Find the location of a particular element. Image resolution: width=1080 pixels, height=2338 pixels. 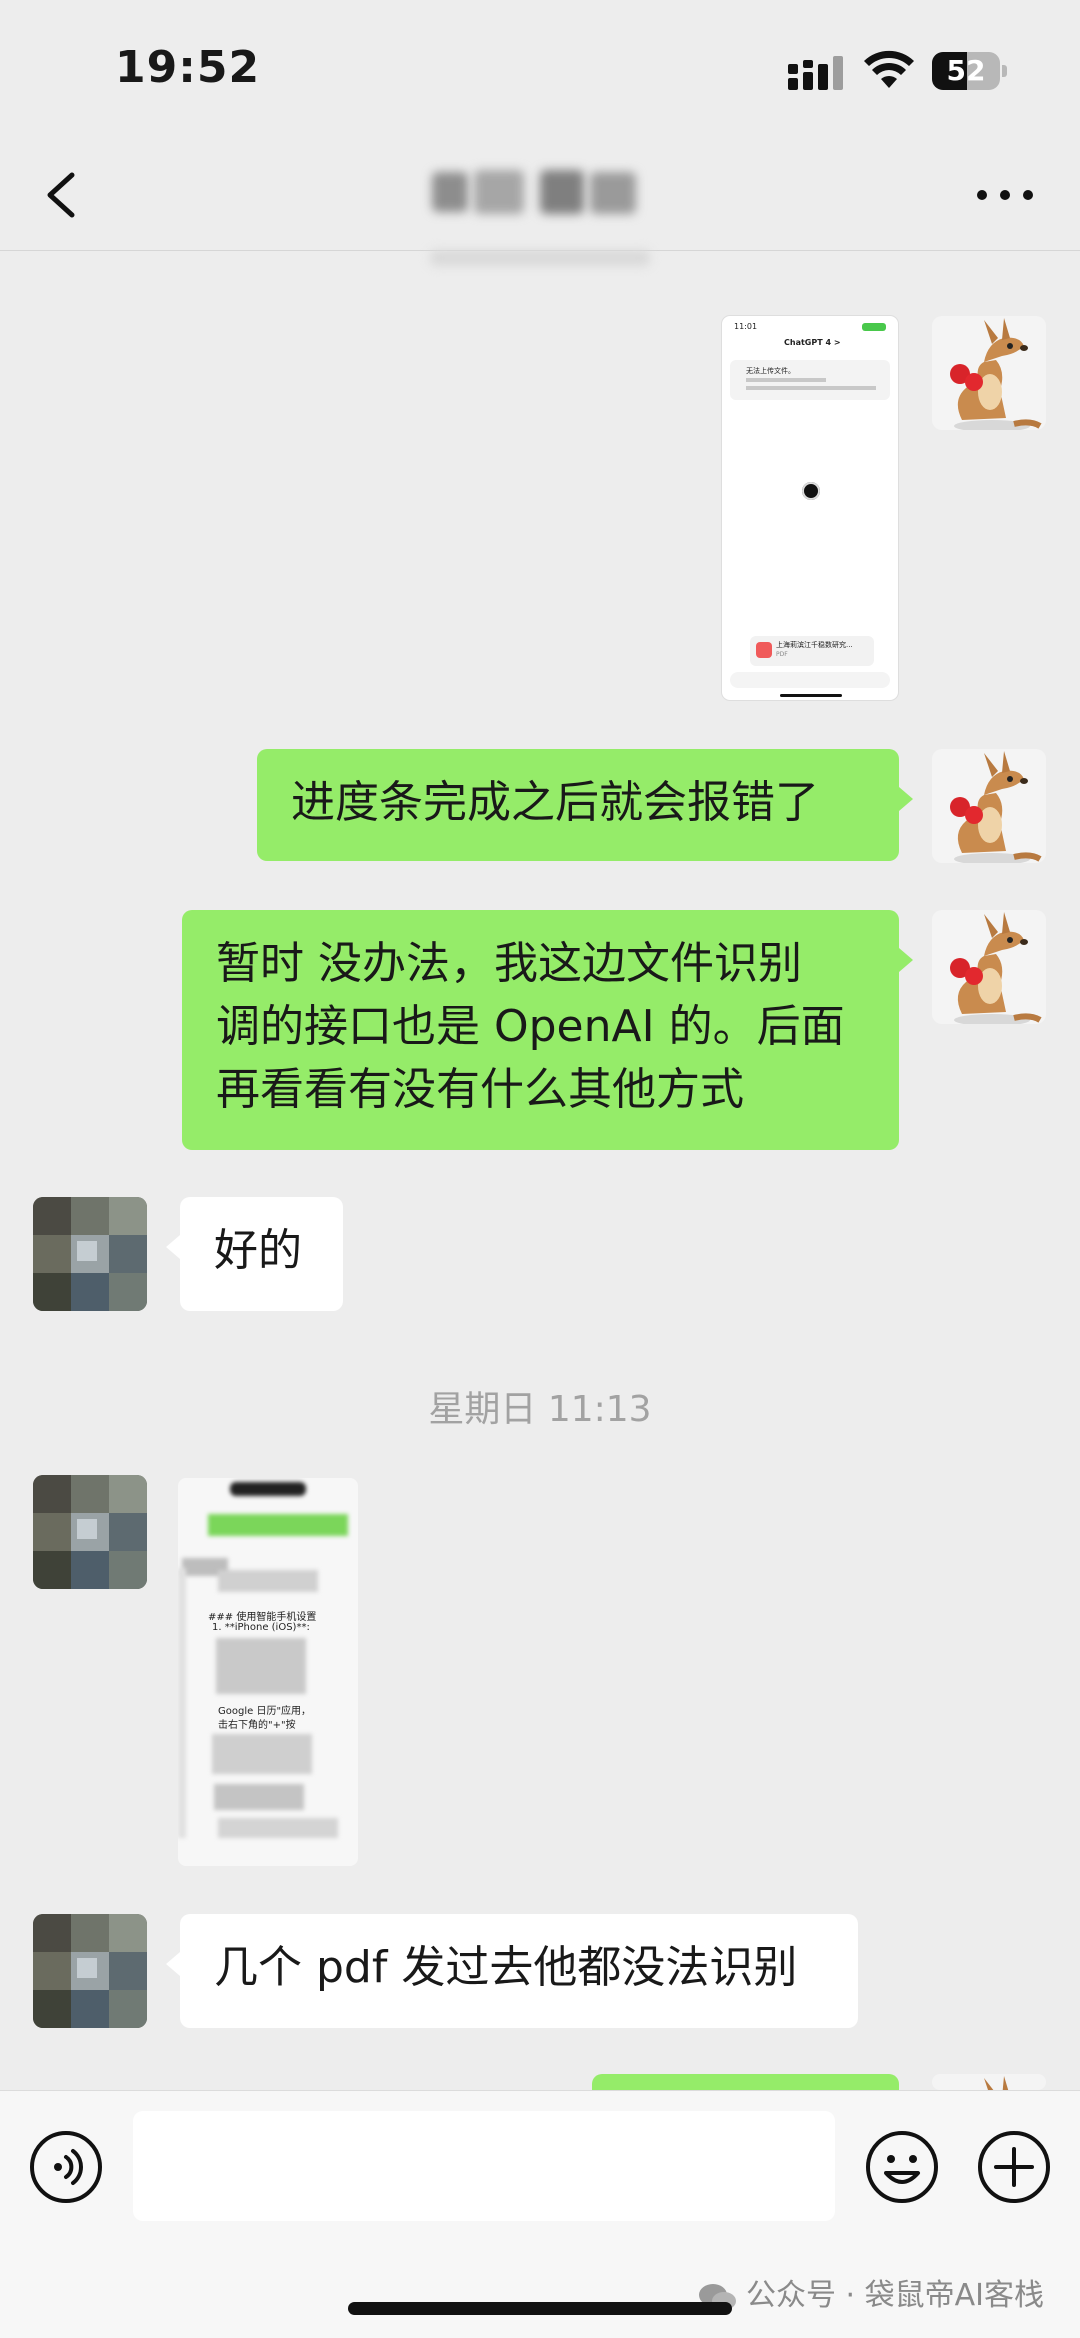

plus-icon is located at coordinates (1014, 2167).